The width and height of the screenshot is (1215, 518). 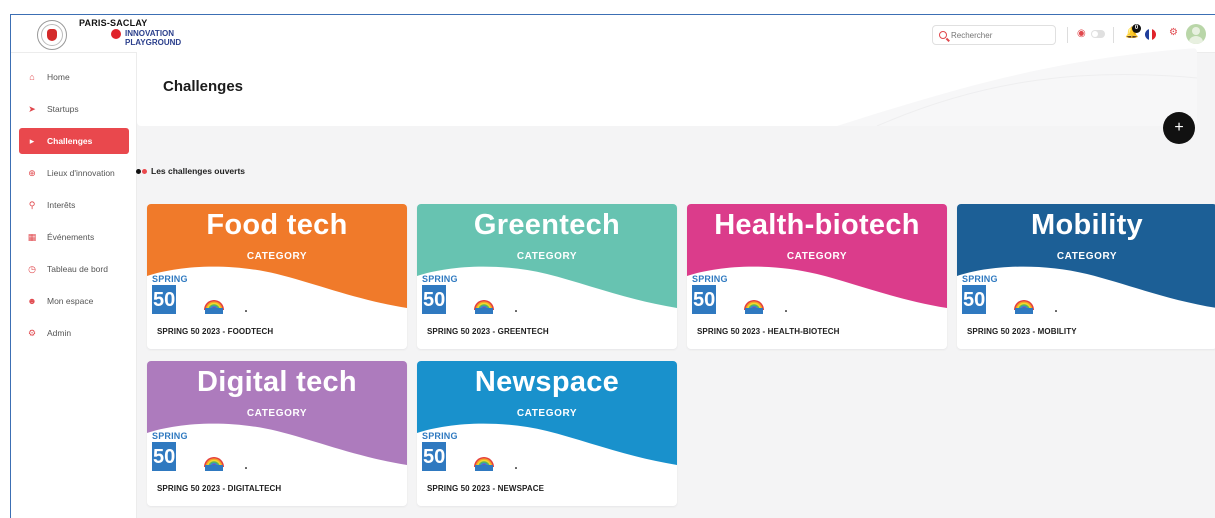 I want to click on challenge-category-name: Mobility, so click(x=1087, y=225).